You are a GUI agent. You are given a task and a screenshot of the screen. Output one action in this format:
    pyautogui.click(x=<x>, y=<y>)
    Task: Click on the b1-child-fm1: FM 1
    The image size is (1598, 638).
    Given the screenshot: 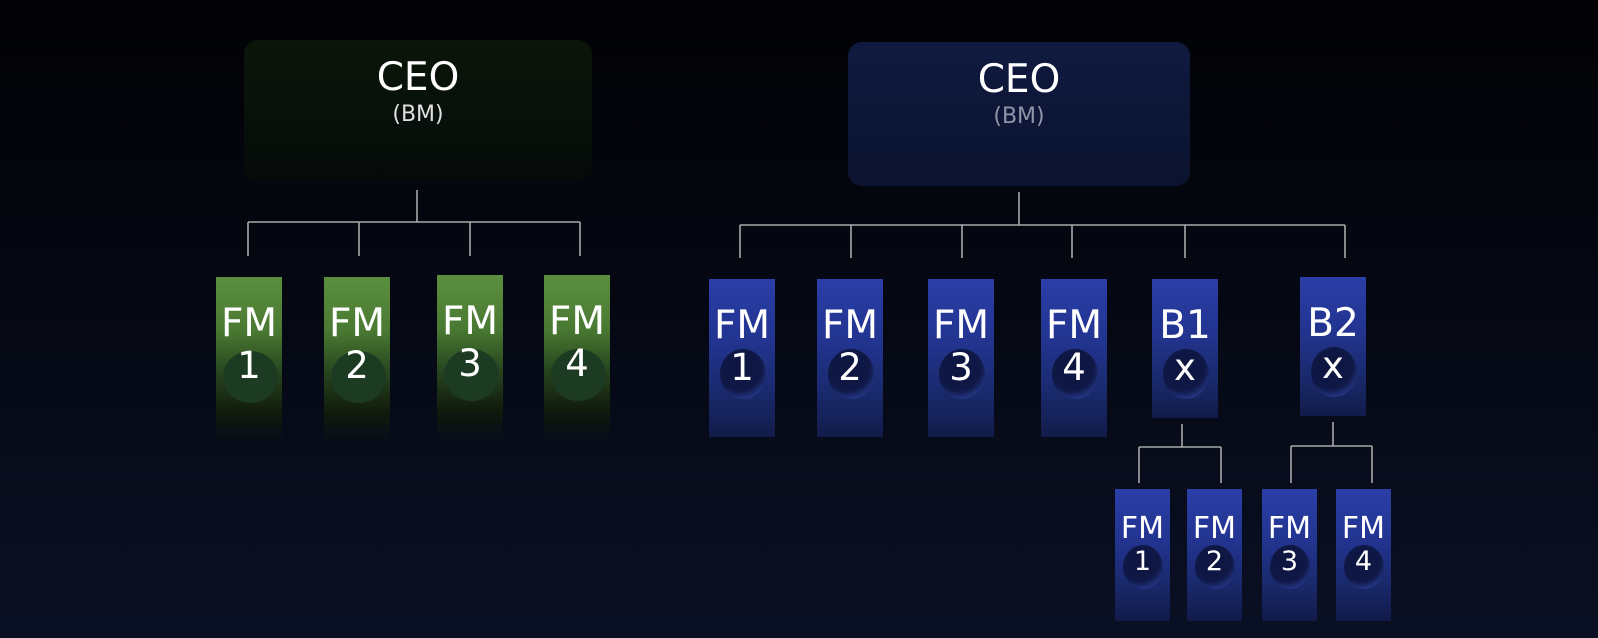 What is the action you would take?
    pyautogui.click(x=1142, y=555)
    